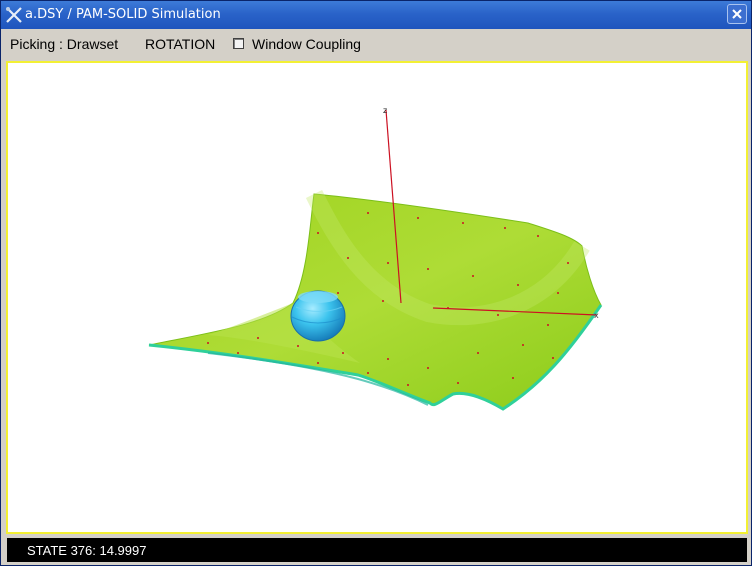  What do you see at coordinates (14, 15) in the screenshot?
I see `tools-icon` at bounding box center [14, 15].